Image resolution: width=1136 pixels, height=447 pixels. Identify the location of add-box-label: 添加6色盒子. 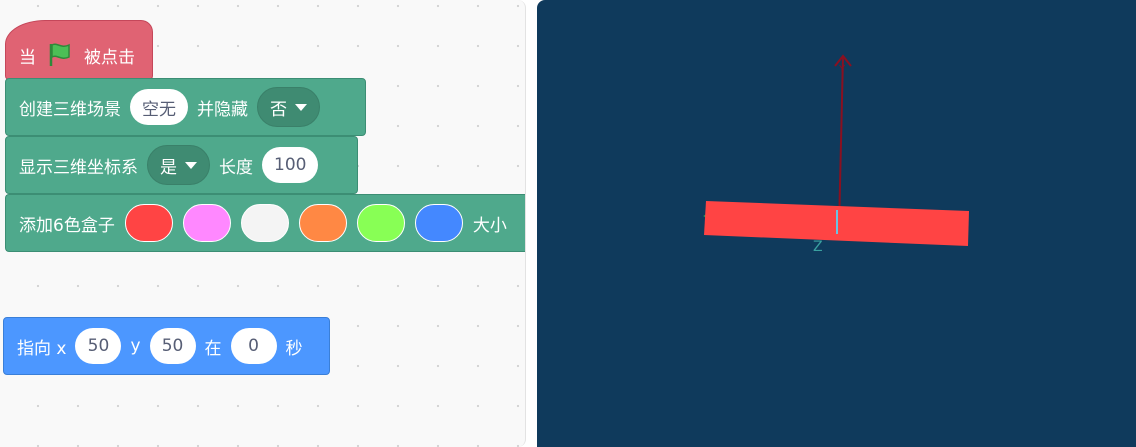
(67, 225).